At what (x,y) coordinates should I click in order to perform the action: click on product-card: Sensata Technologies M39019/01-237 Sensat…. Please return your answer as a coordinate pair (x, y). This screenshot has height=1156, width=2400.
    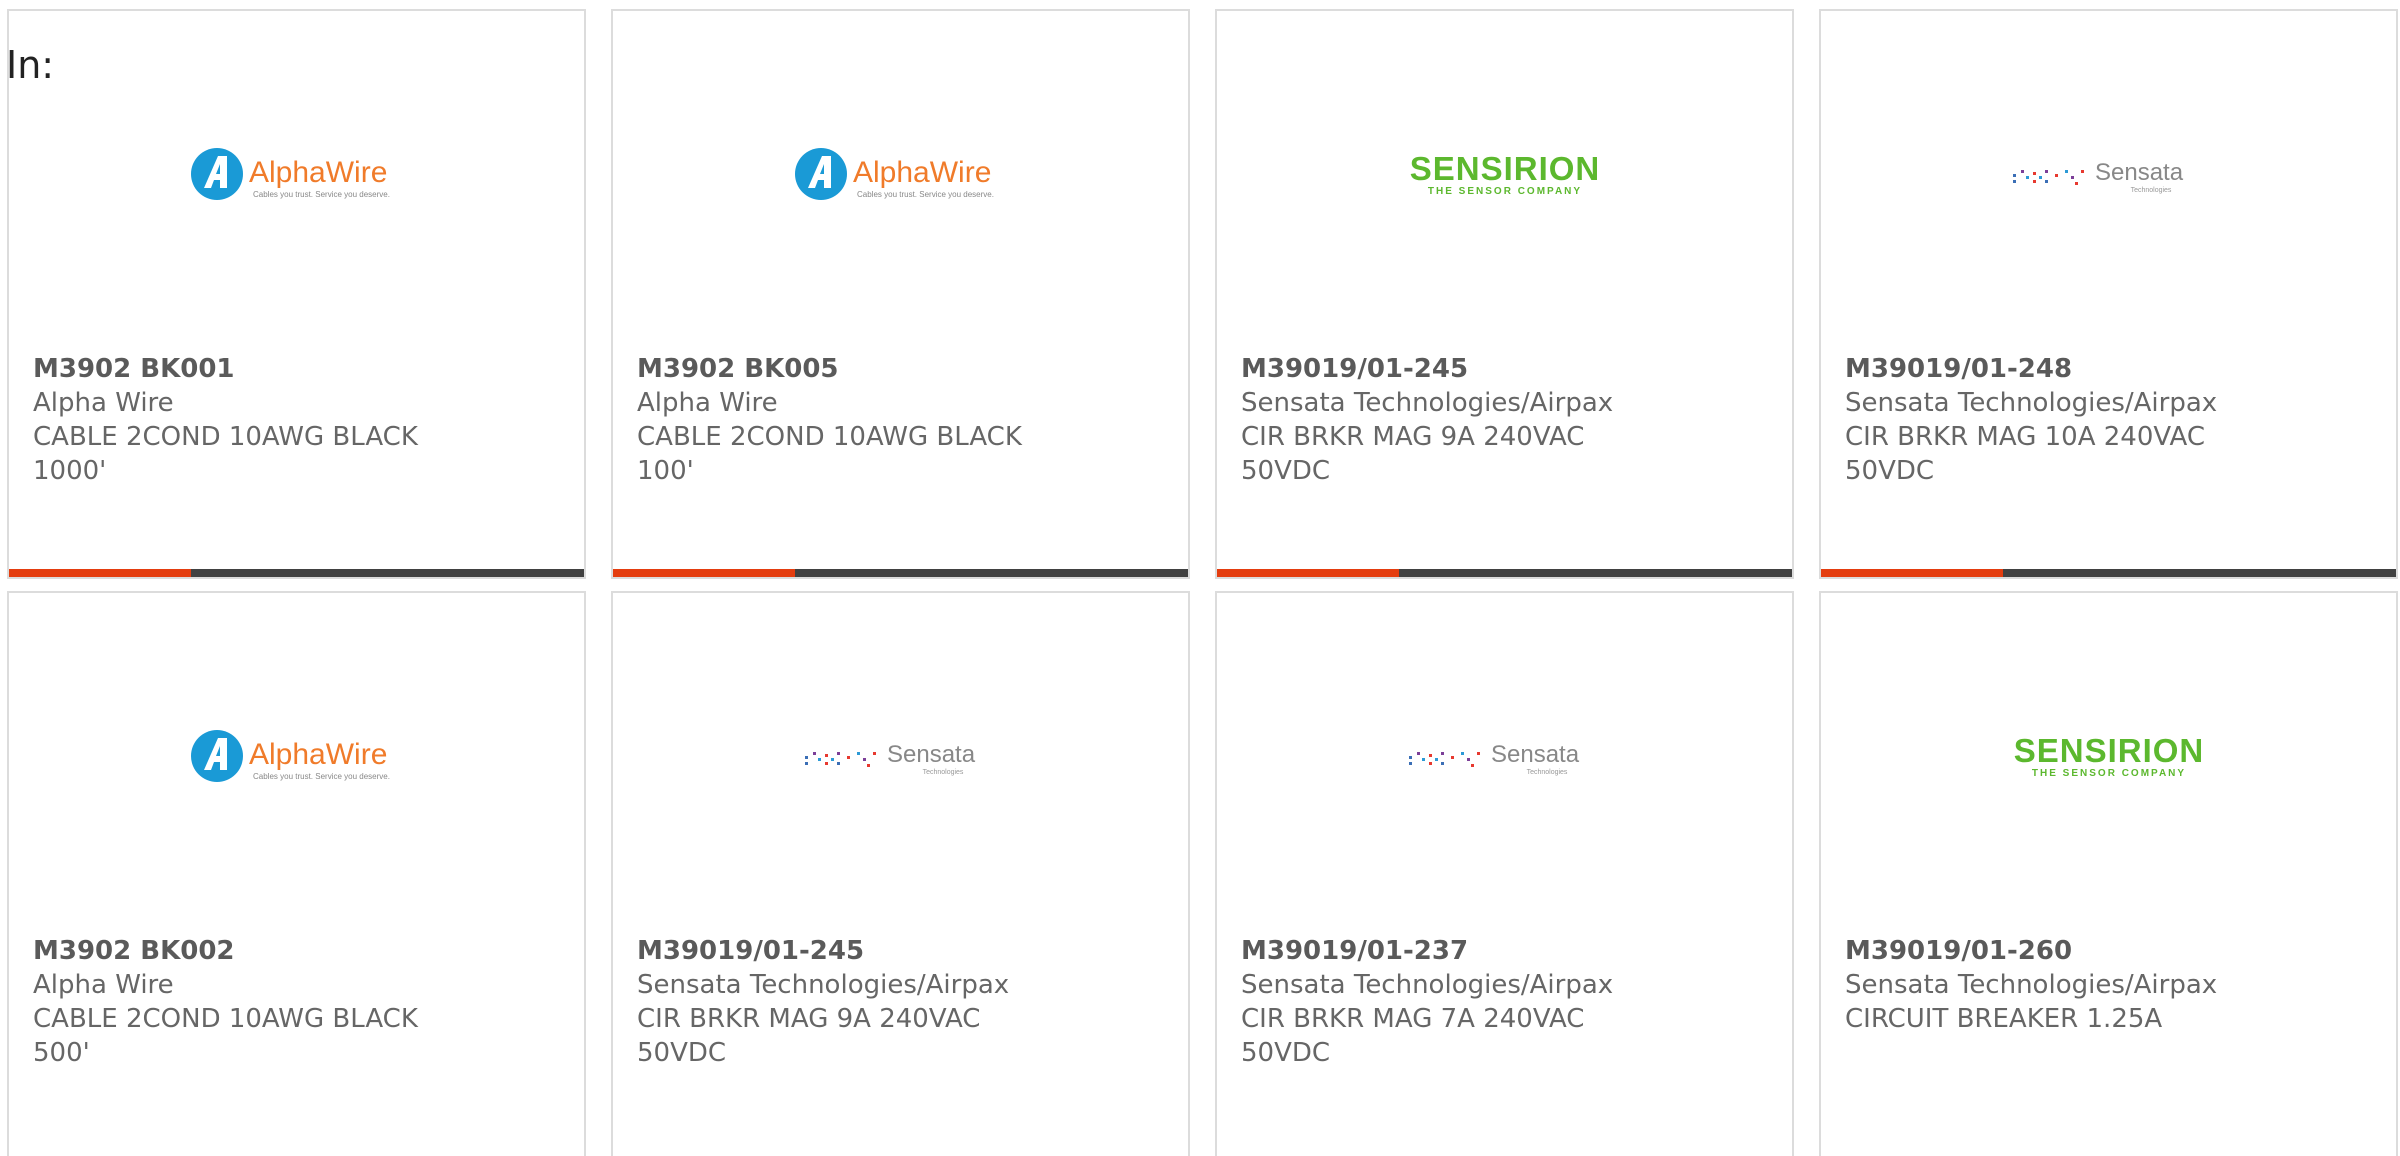
    Looking at the image, I should click on (1504, 873).